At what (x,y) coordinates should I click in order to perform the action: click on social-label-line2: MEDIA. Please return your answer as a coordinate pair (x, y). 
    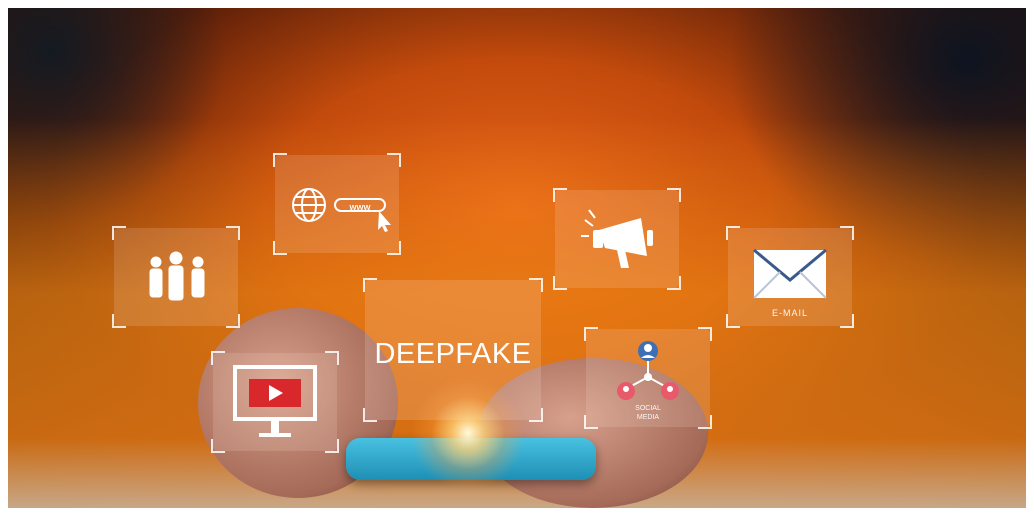
    Looking at the image, I should click on (648, 417).